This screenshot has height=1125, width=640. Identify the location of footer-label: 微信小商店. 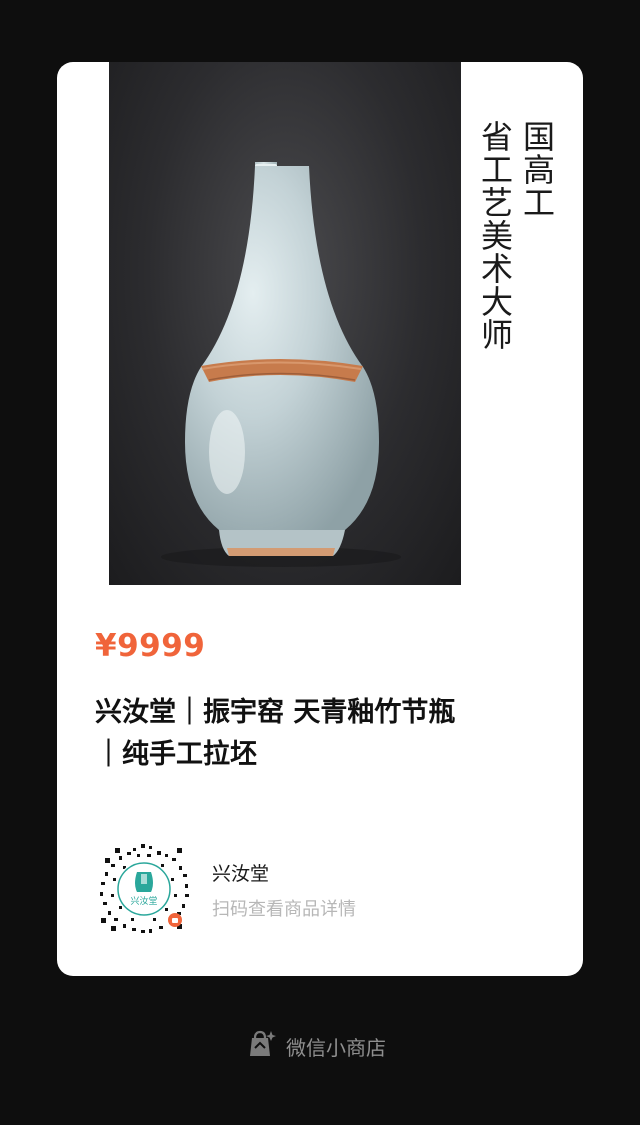
(336, 1047).